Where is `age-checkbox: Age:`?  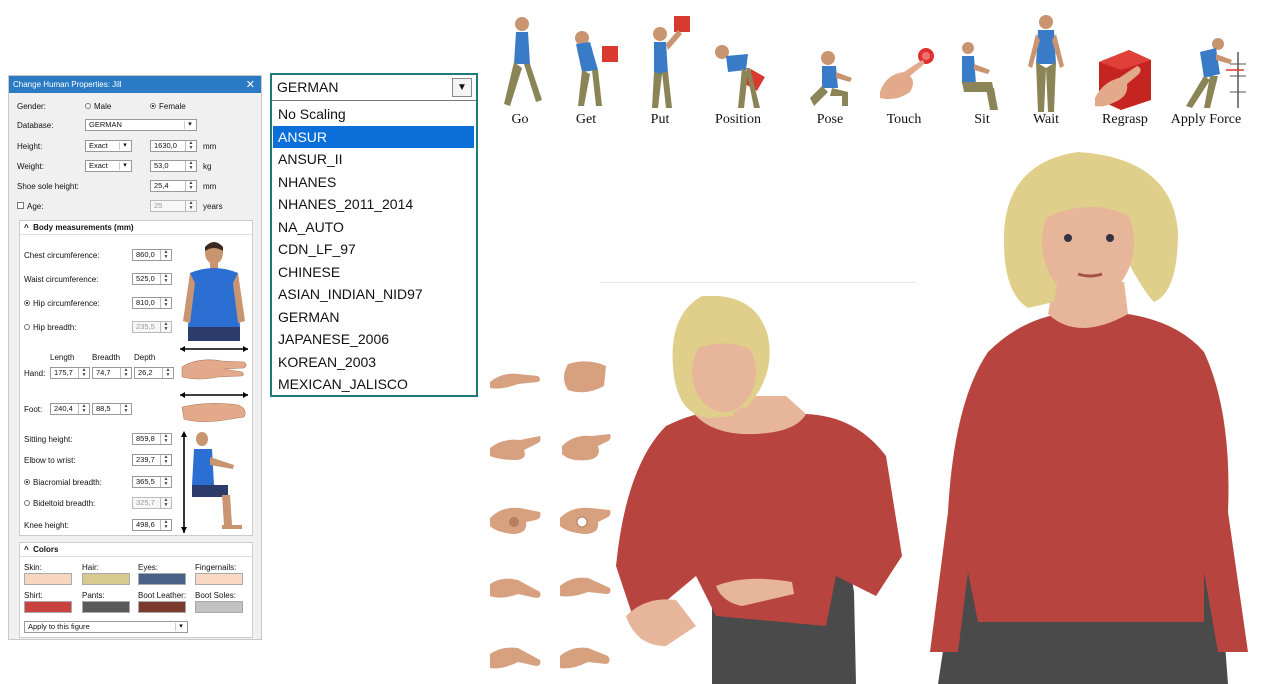
age-checkbox: Age: is located at coordinates (30, 206).